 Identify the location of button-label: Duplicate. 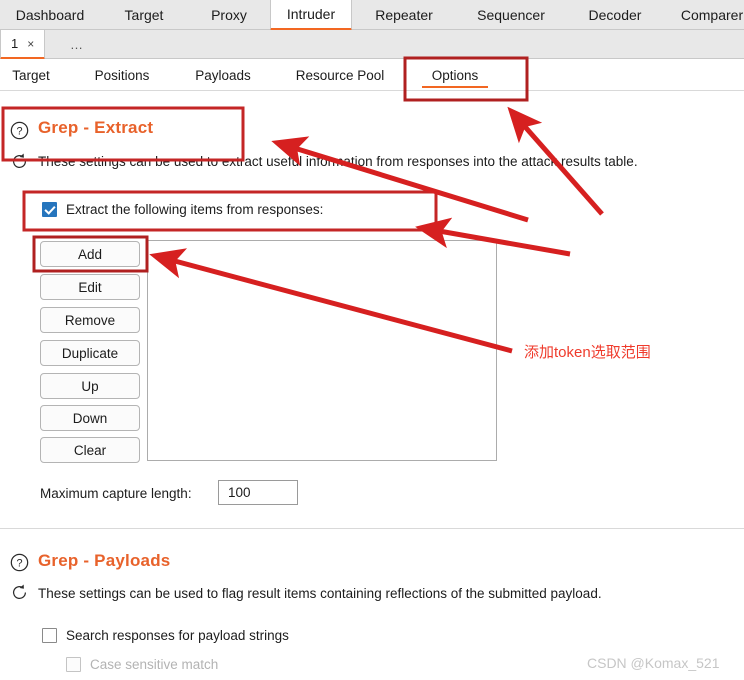
(90, 353).